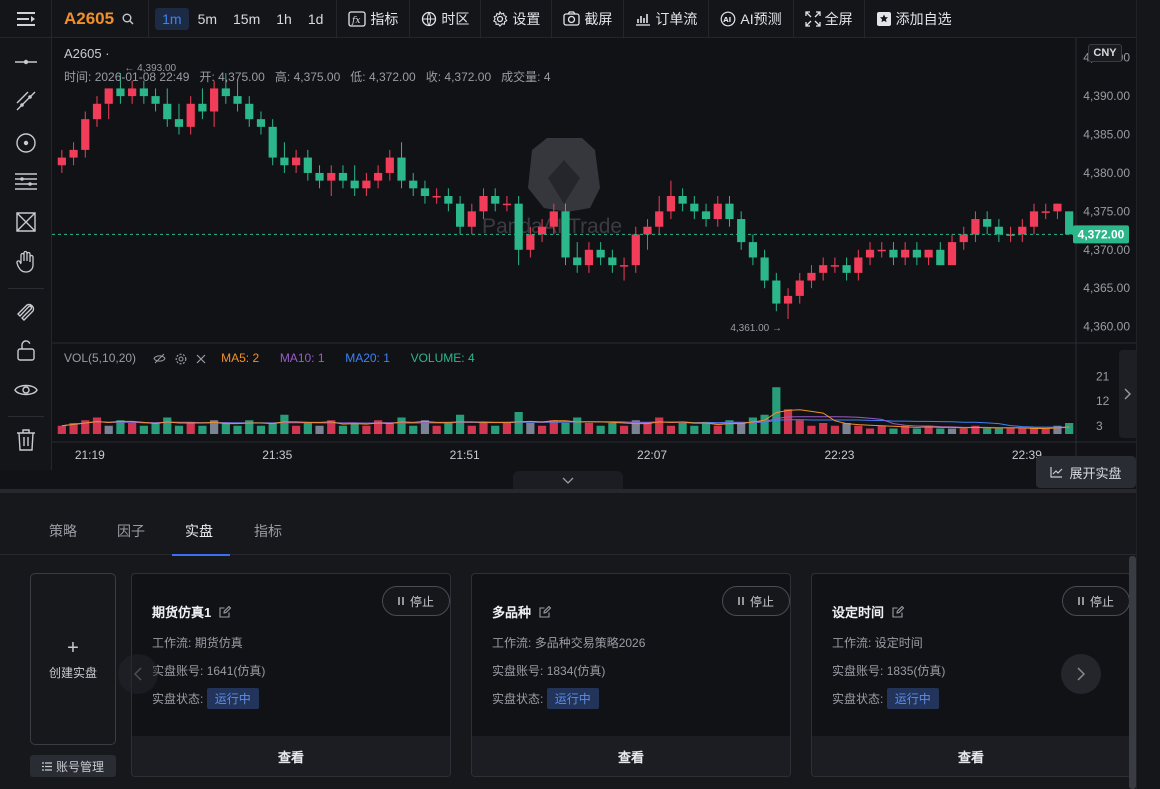  What do you see at coordinates (1105, 53) in the screenshot?
I see `currency-badge: CNY` at bounding box center [1105, 53].